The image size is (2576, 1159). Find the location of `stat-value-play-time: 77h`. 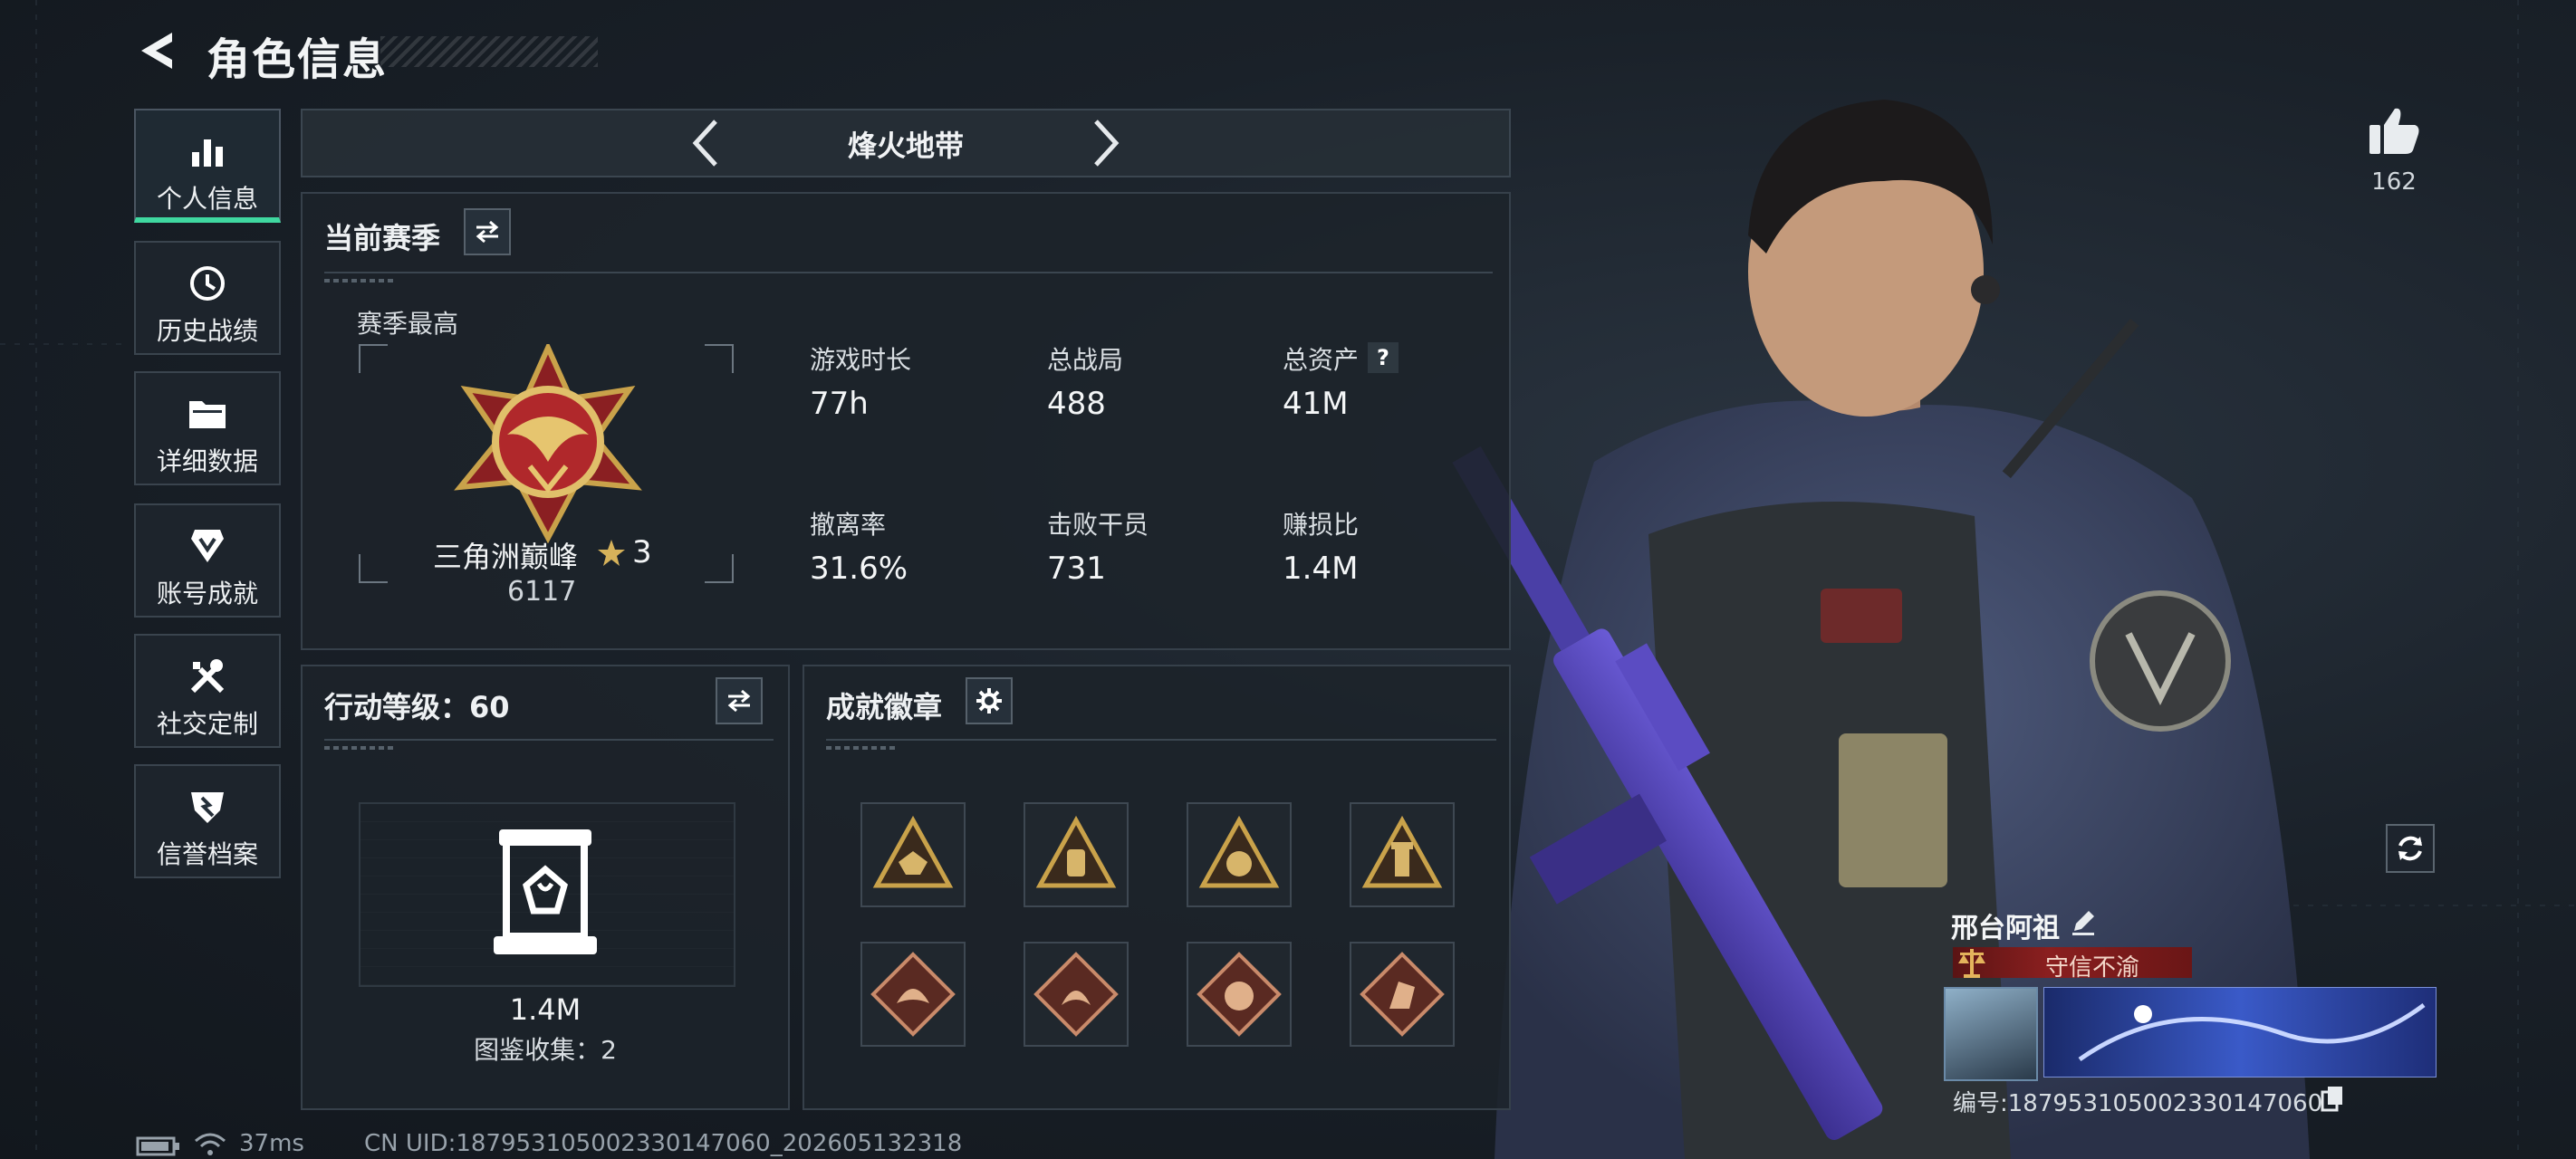

stat-value-play-time: 77h is located at coordinates (839, 404).